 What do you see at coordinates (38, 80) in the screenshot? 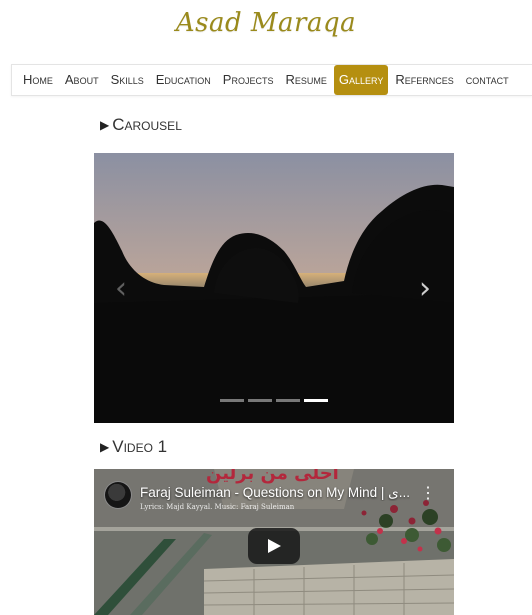
I see `nav-item-home: Home` at bounding box center [38, 80].